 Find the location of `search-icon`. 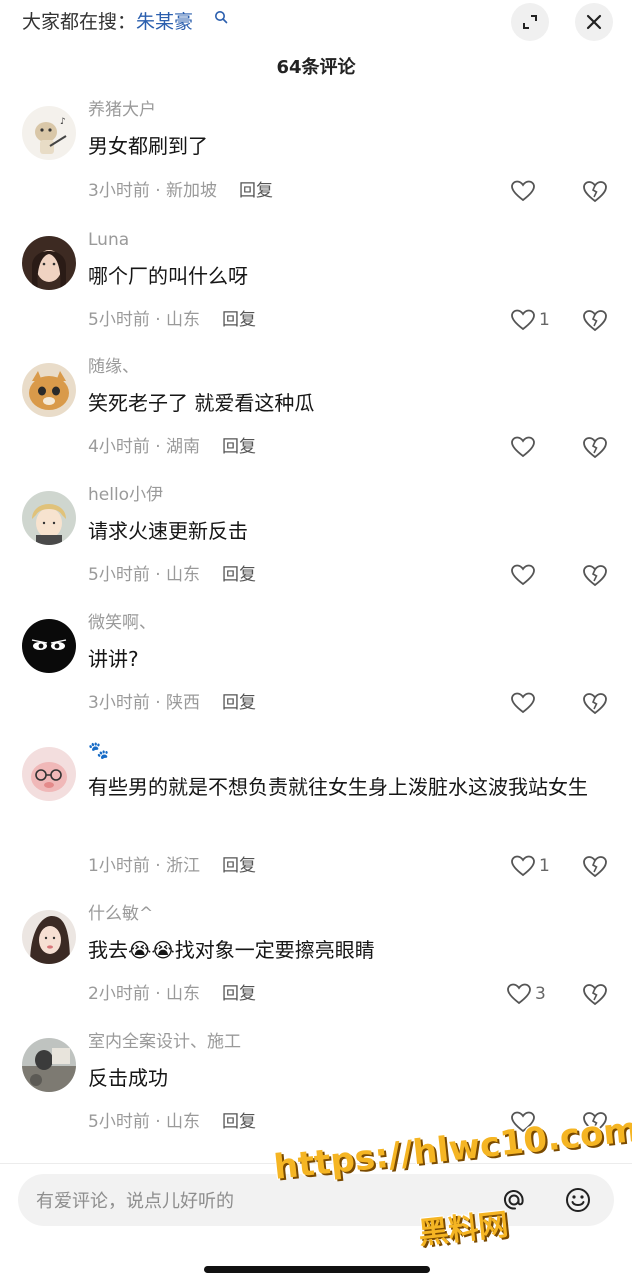

search-icon is located at coordinates (221, 17).